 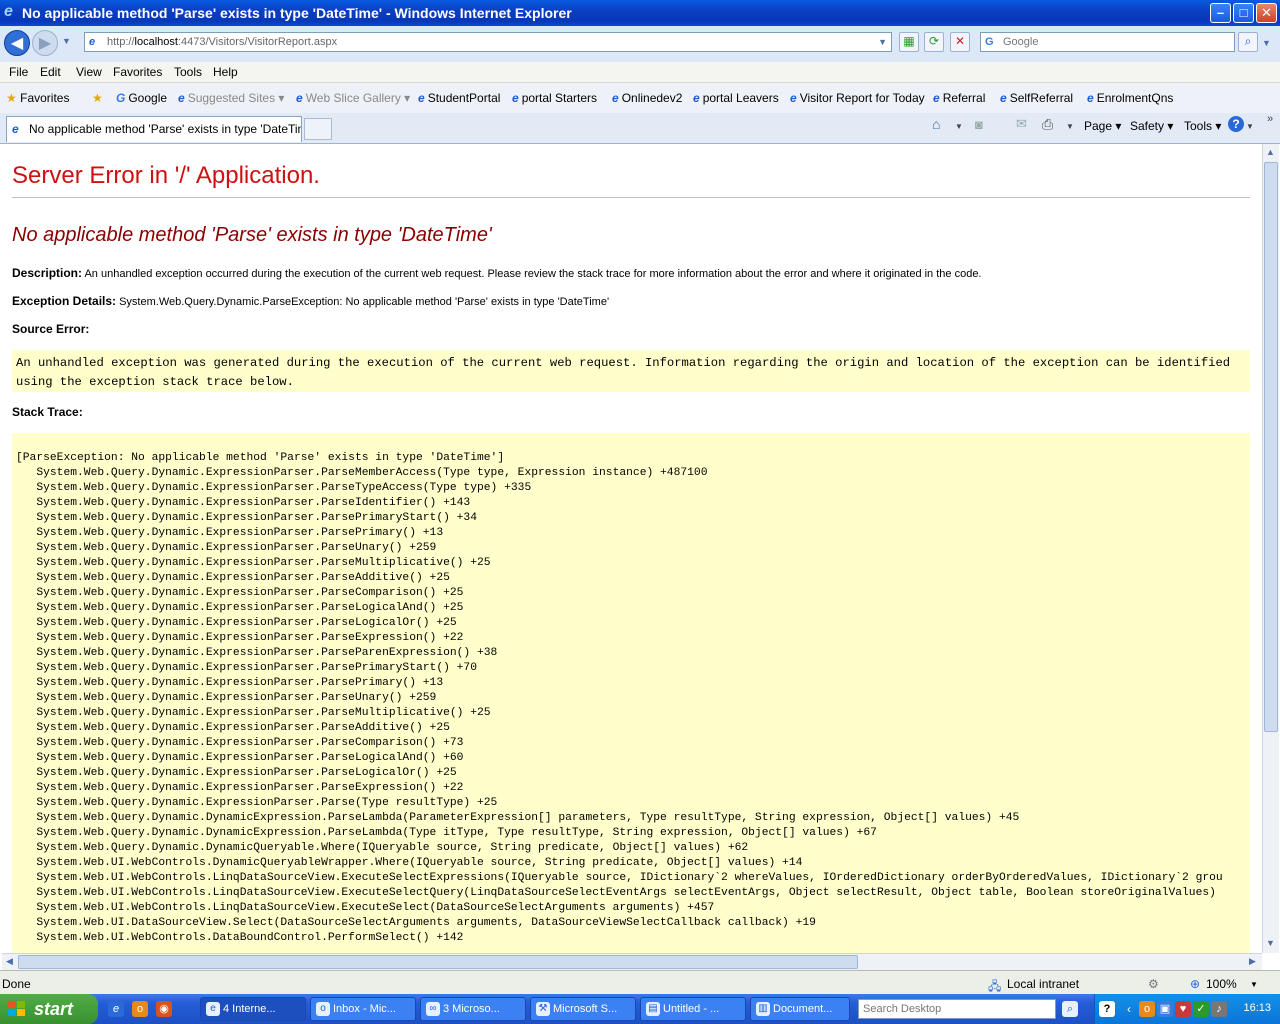 I want to click on desktop-search-icon: ⌕, so click(x=1070, y=1009).